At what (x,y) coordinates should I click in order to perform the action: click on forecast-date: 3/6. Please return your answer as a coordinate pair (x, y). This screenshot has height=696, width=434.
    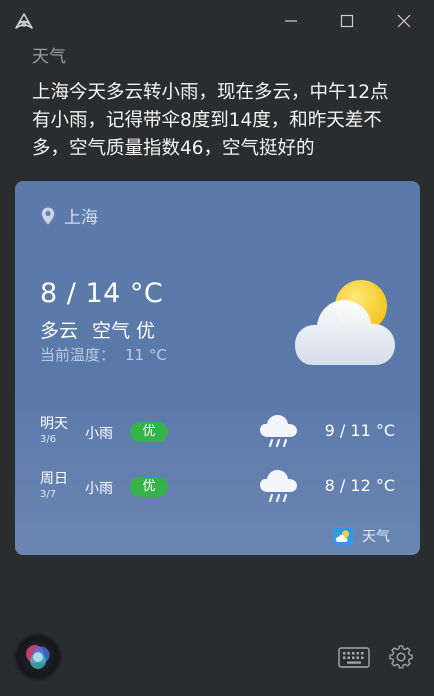
    Looking at the image, I should click on (48, 439).